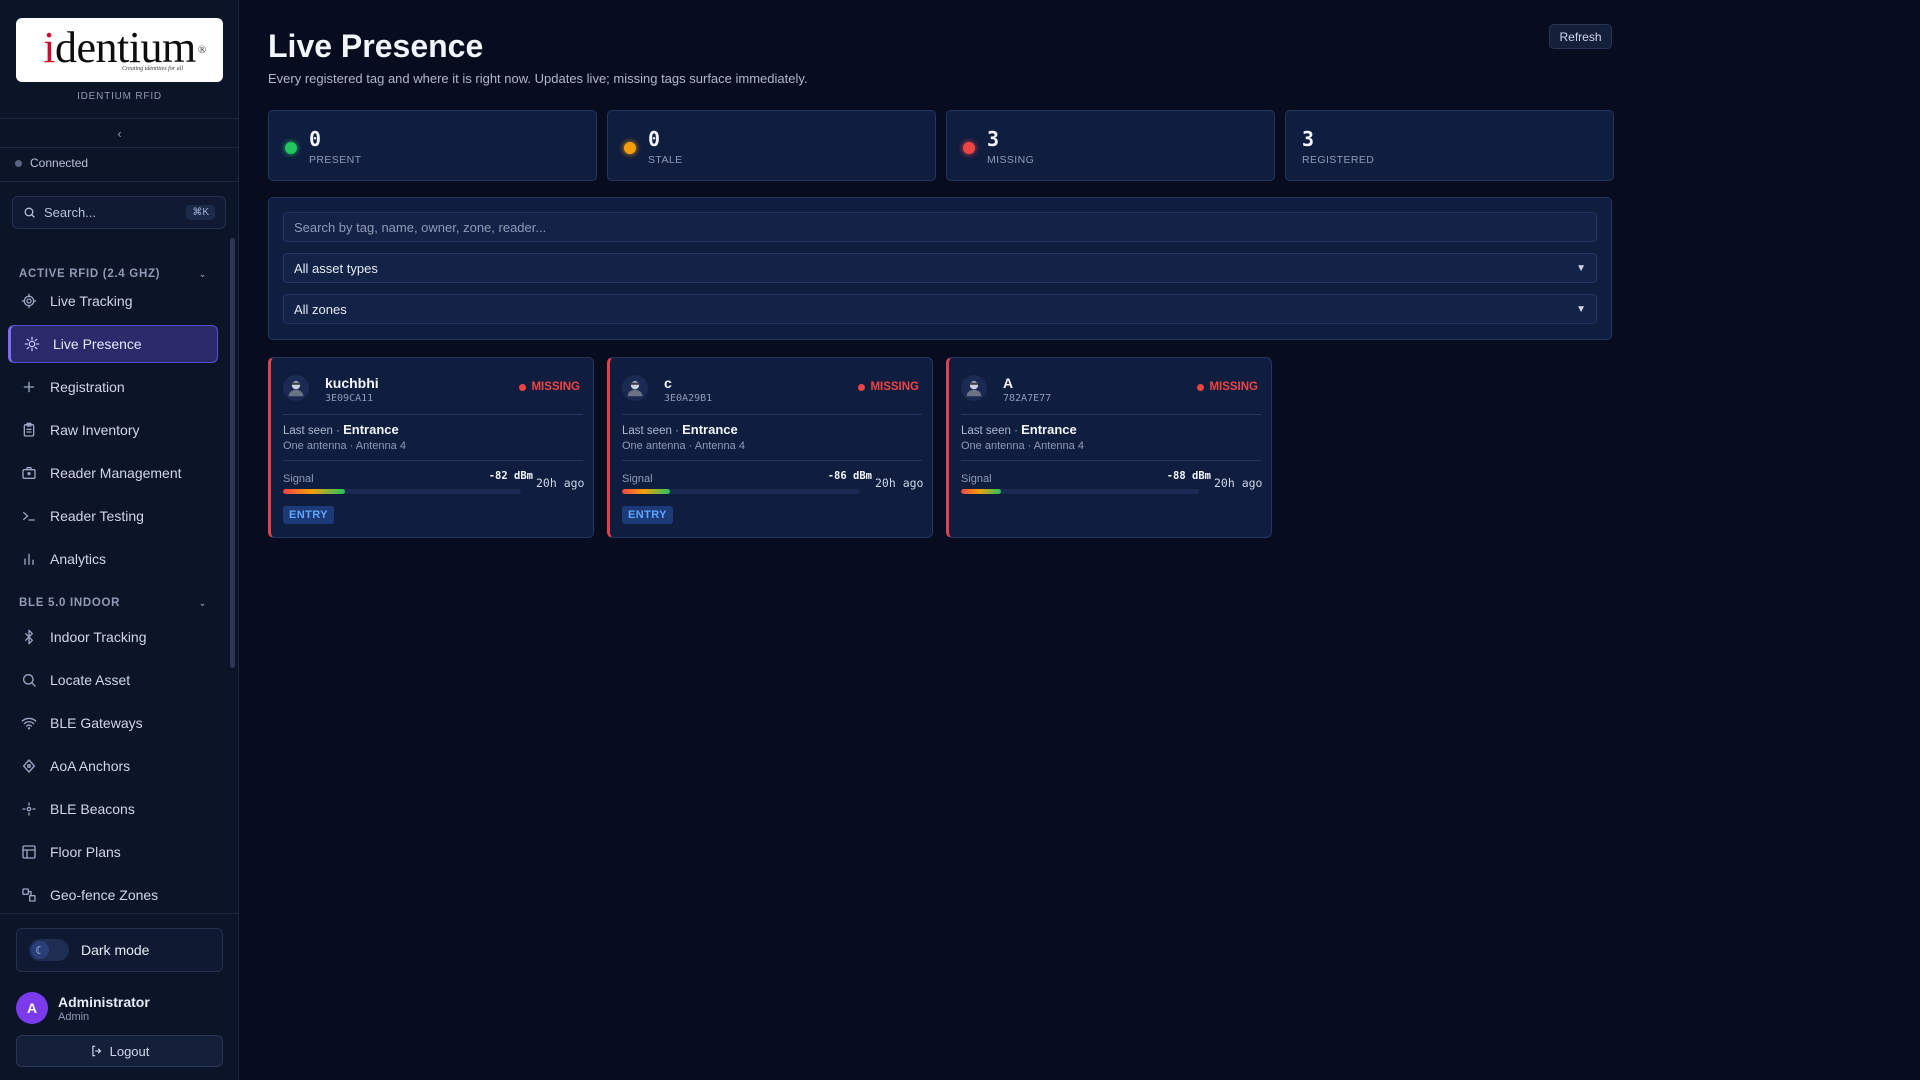 The width and height of the screenshot is (1920, 1080). What do you see at coordinates (113, 473) in the screenshot?
I see `sidebar-item-reader-management: Reader Management` at bounding box center [113, 473].